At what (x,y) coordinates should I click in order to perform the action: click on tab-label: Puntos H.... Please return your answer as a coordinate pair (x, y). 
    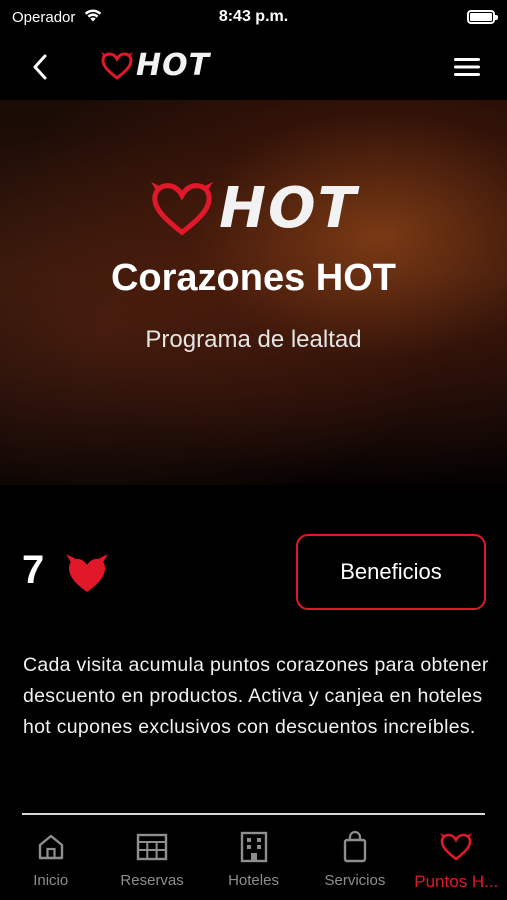
    Looking at the image, I should click on (456, 881).